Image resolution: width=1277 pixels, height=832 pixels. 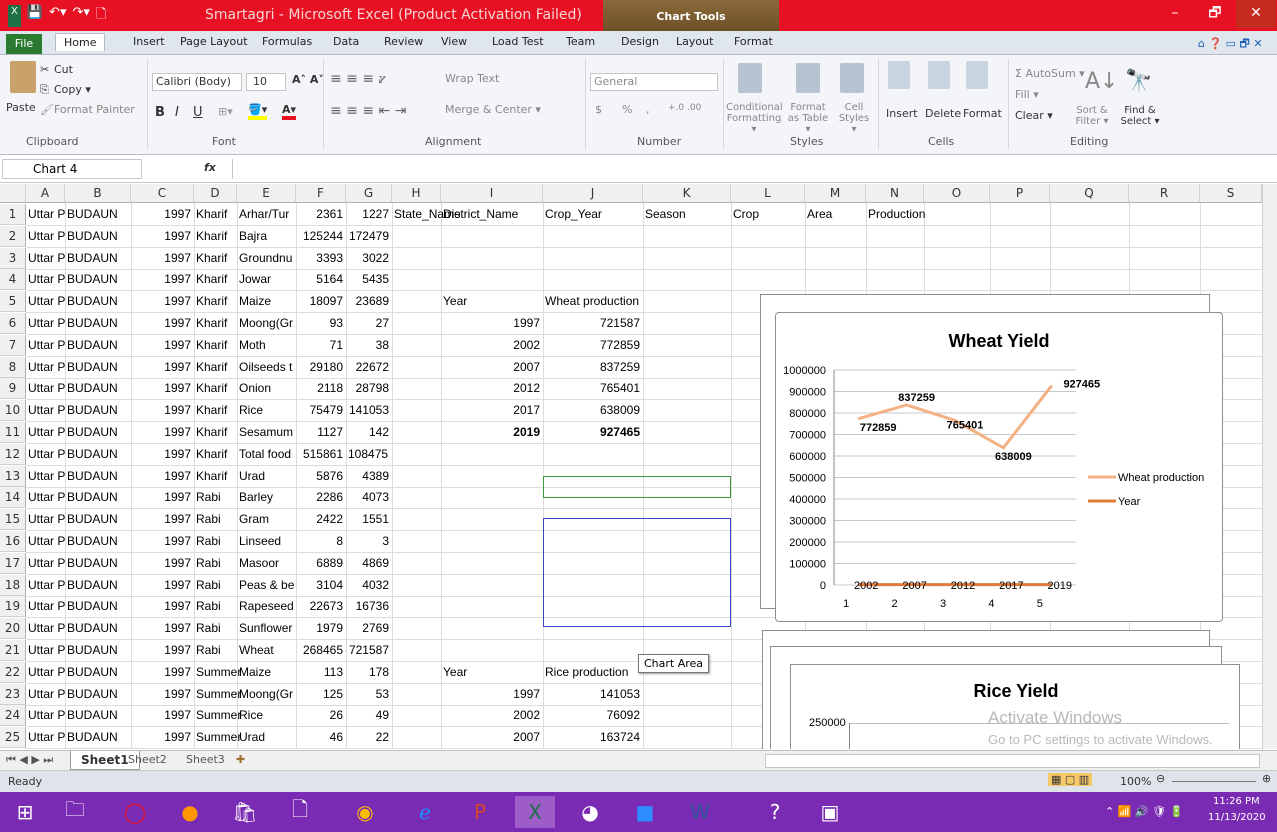 What do you see at coordinates (1160, 778) in the screenshot?
I see `zoom-out-icon: ⊖` at bounding box center [1160, 778].